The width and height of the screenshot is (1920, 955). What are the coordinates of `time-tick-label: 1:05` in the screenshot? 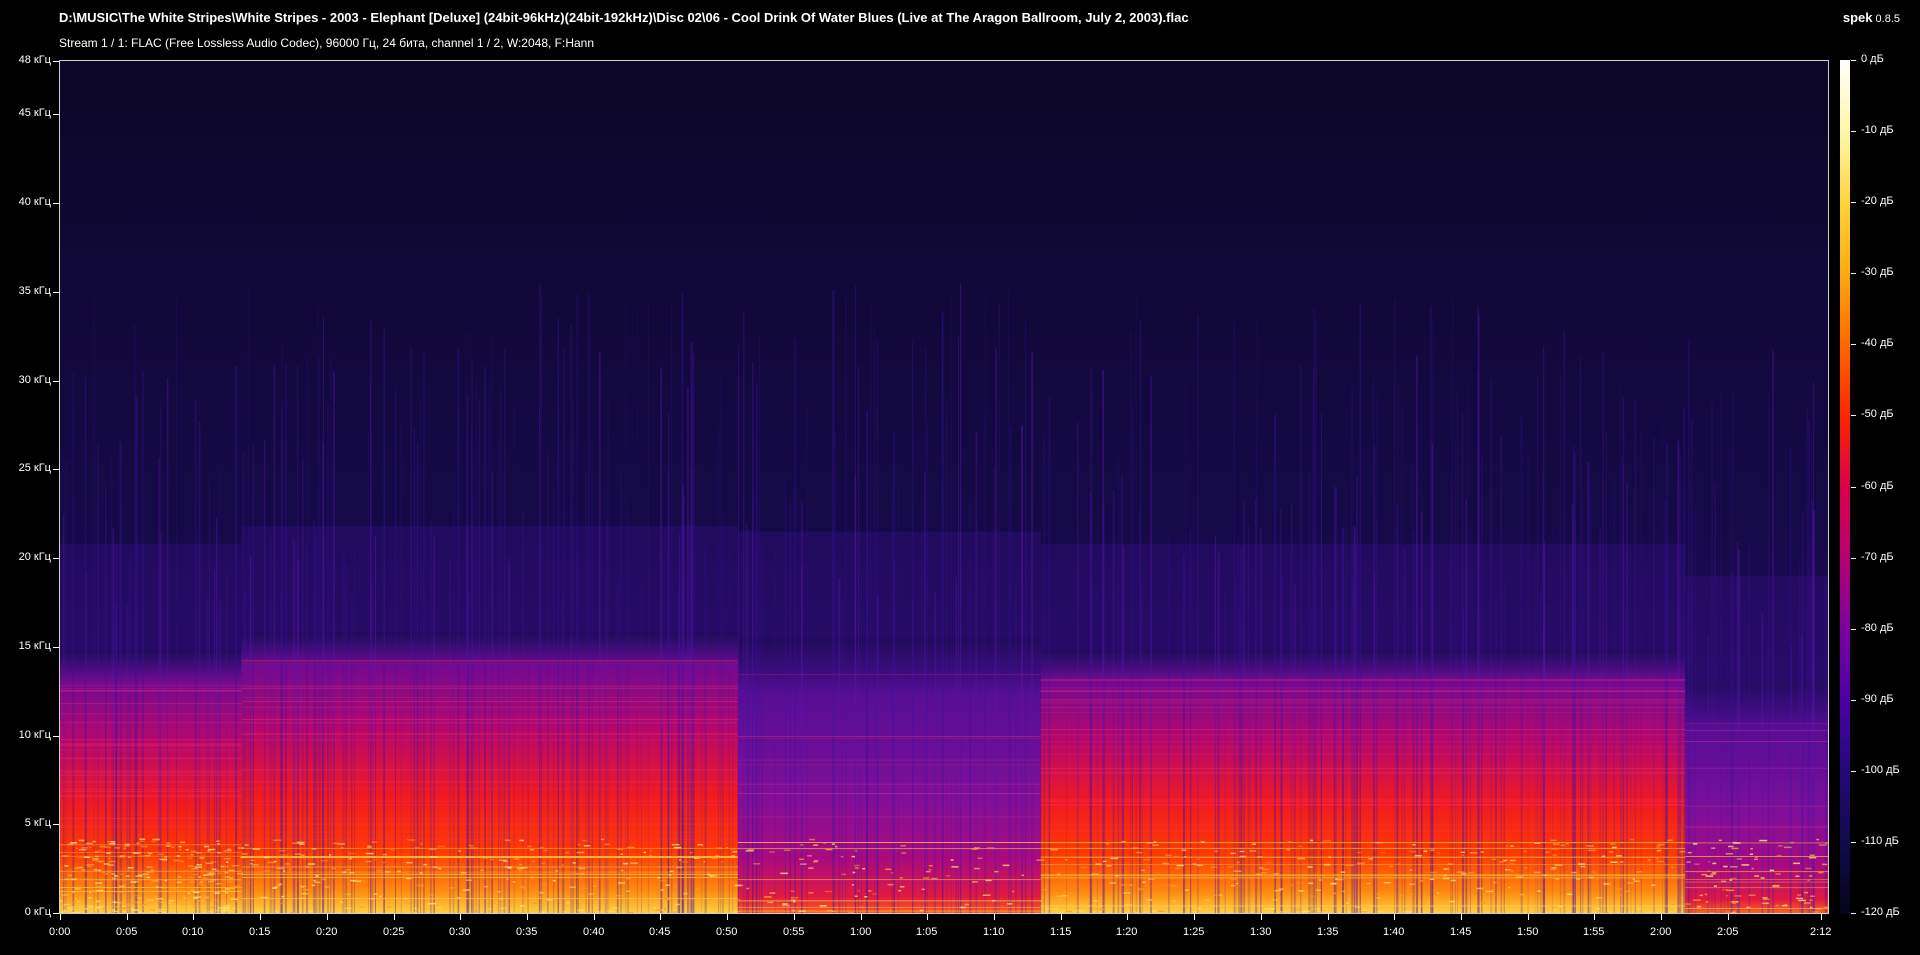 It's located at (927, 932).